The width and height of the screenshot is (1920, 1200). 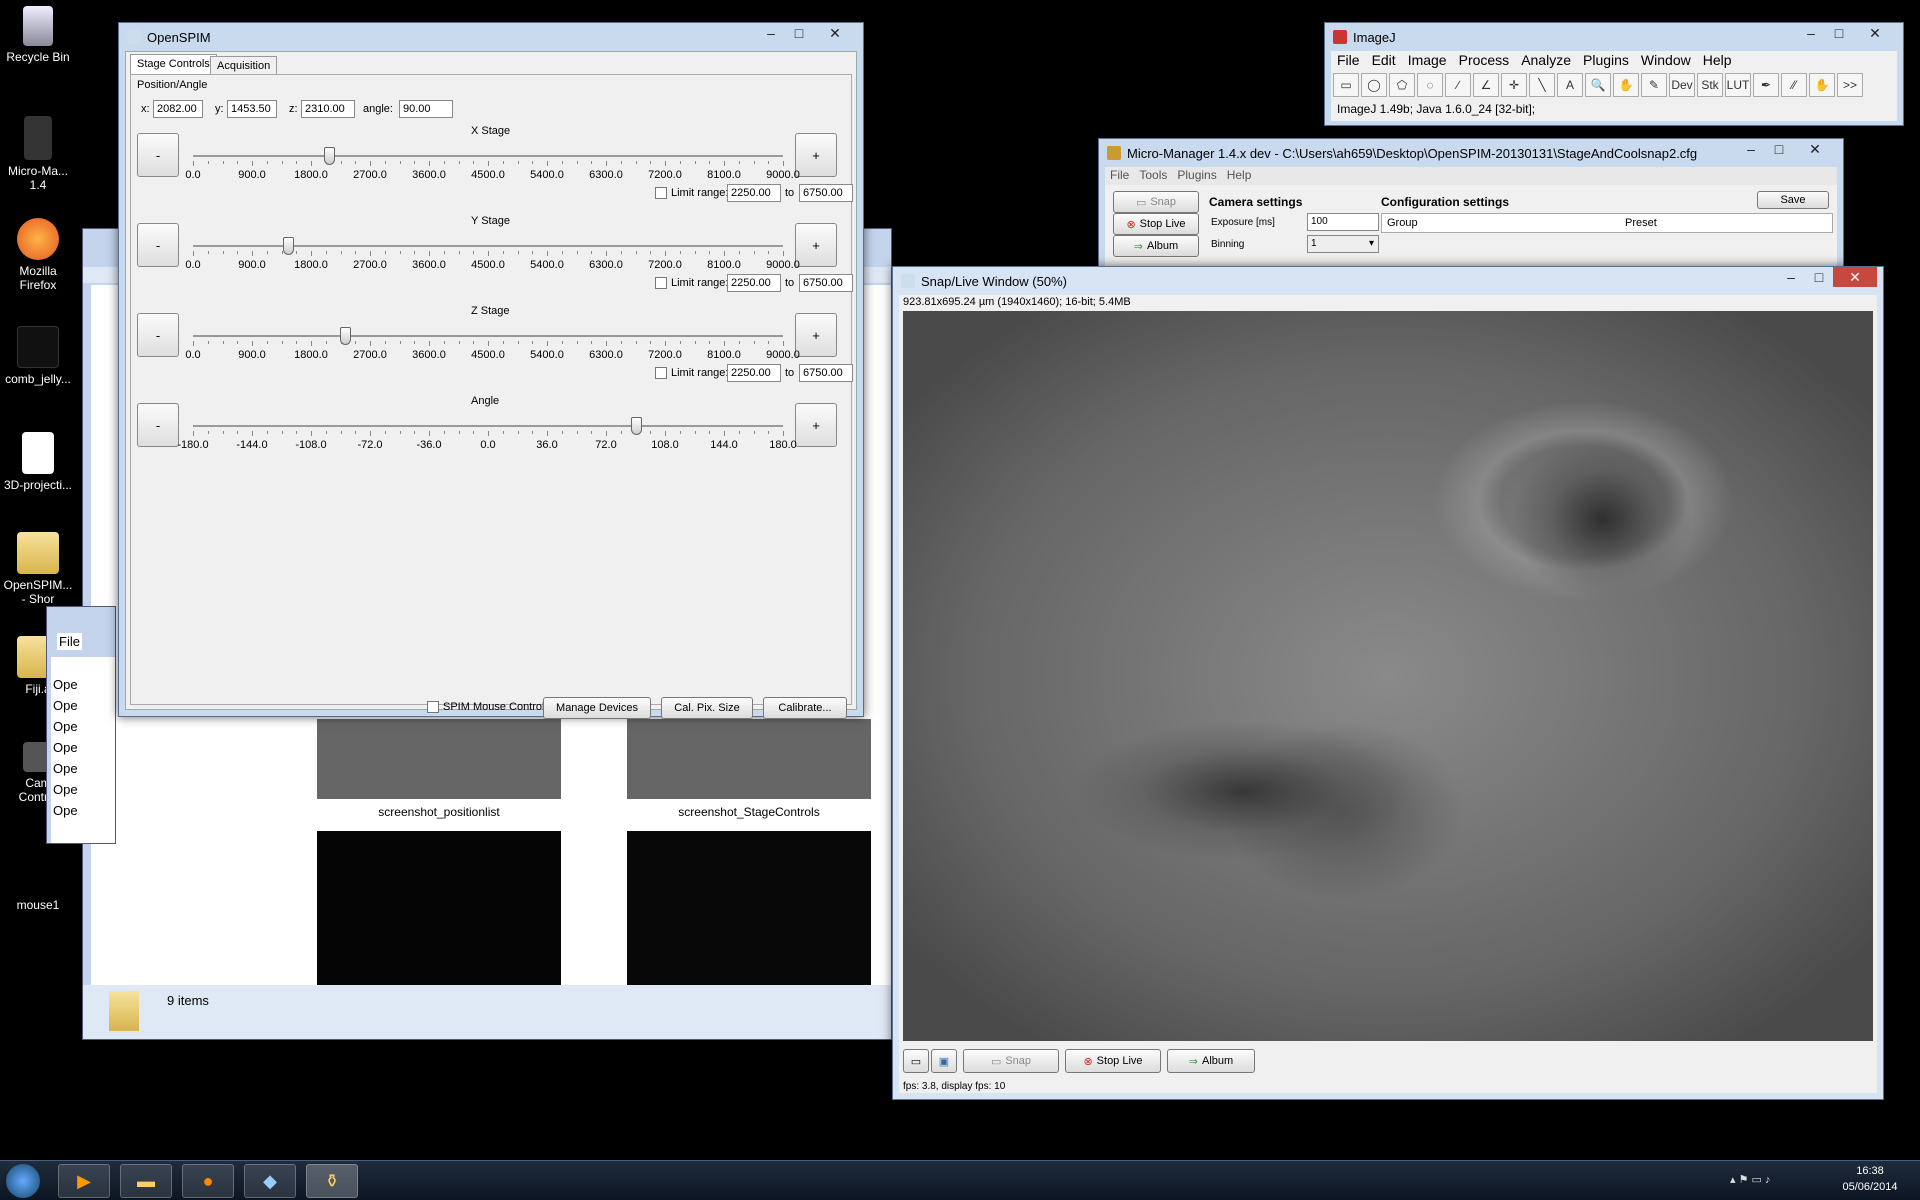 I want to click on imagej-tool-icon: Stk, so click(x=1710, y=85).